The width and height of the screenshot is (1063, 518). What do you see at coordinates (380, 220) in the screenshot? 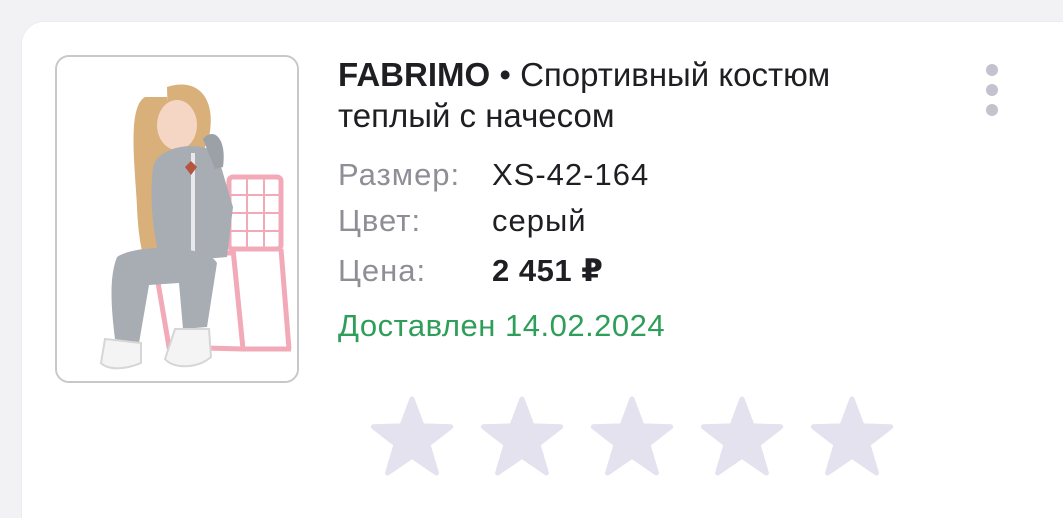
I see `color-label: Цвет:` at bounding box center [380, 220].